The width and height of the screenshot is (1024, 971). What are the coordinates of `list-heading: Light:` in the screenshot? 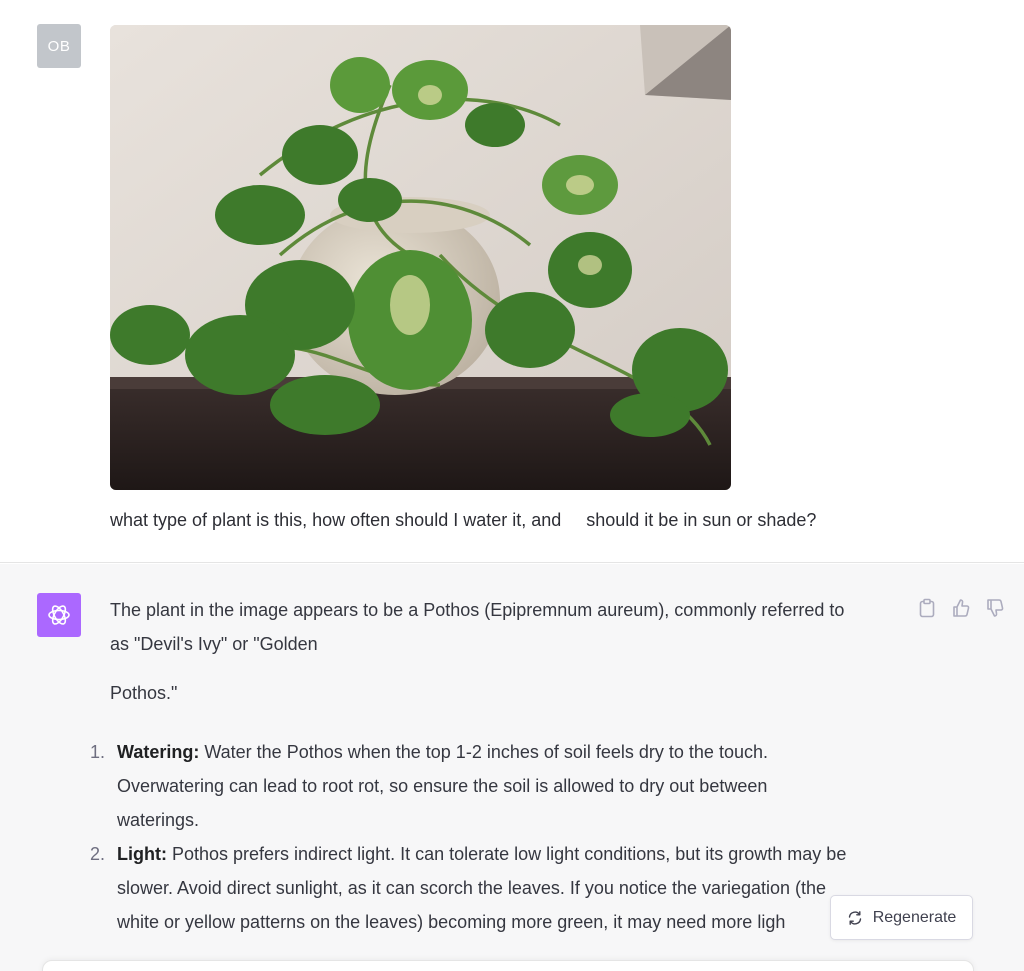 It's located at (142, 854).